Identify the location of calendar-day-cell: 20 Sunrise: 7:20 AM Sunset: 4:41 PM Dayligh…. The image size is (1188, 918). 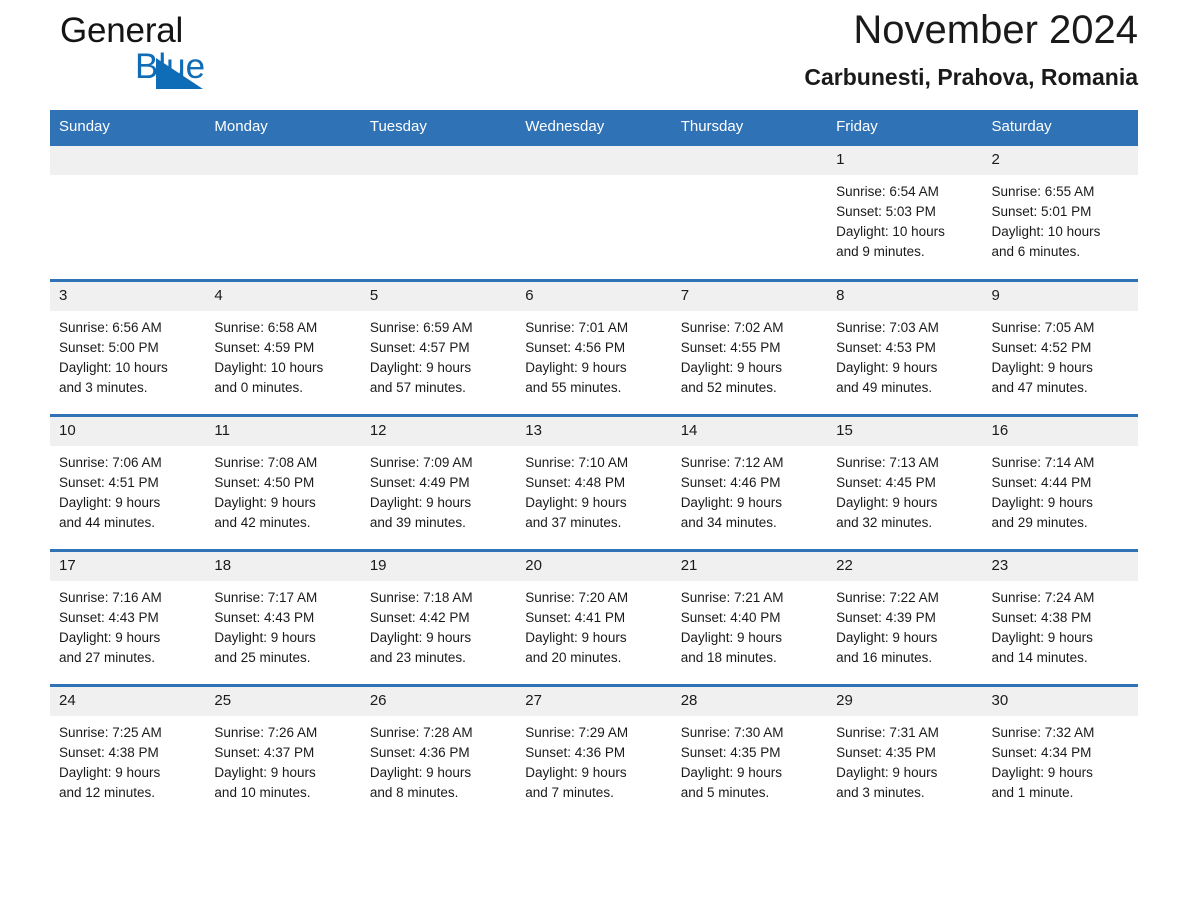
(594, 617).